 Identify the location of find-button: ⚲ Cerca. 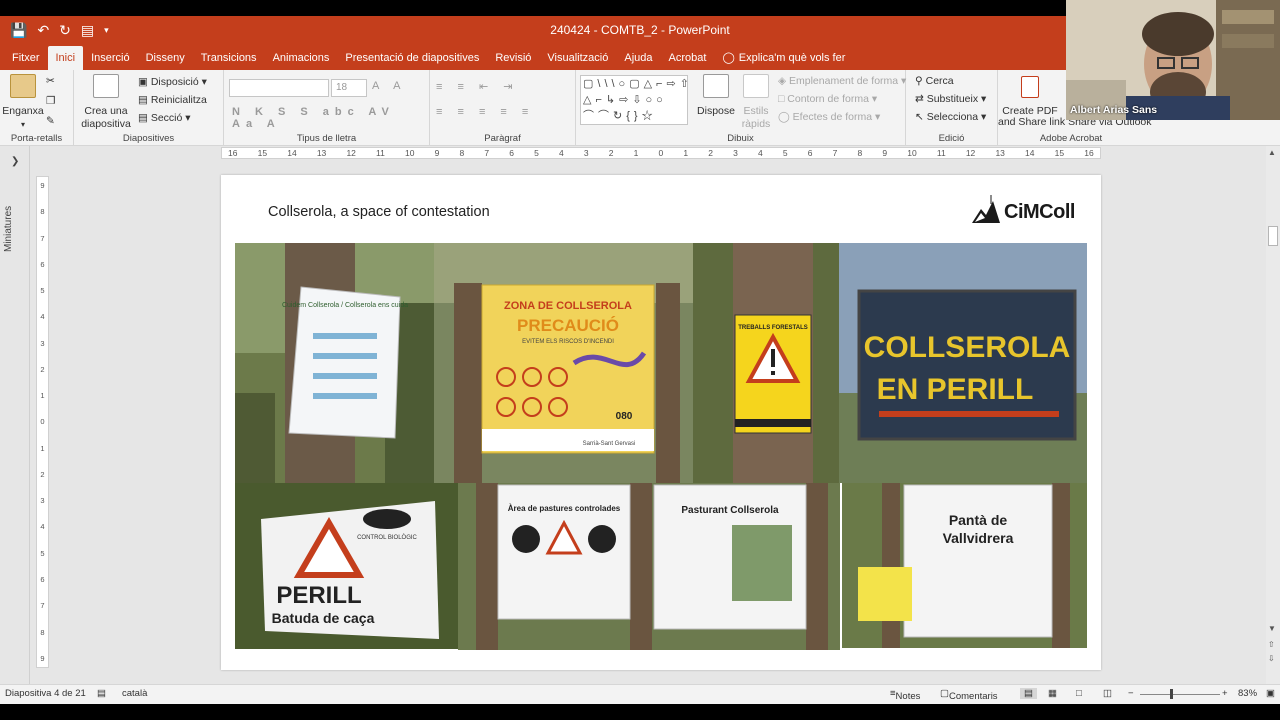
(934, 81).